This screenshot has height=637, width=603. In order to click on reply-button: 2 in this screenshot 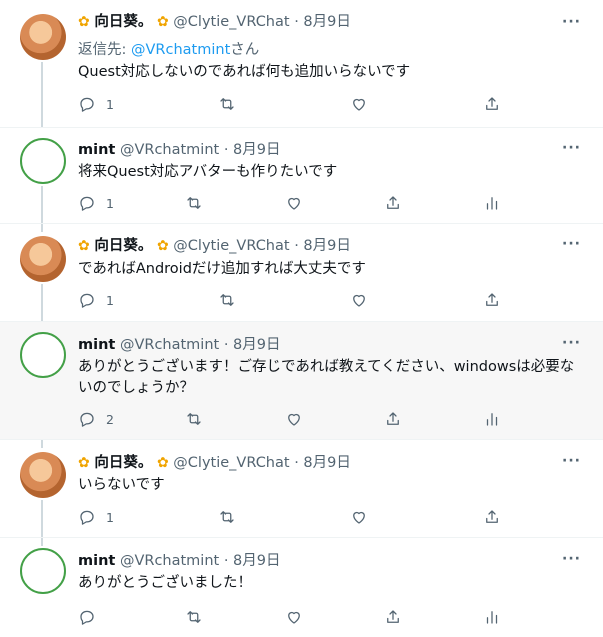, I will do `click(96, 419)`.